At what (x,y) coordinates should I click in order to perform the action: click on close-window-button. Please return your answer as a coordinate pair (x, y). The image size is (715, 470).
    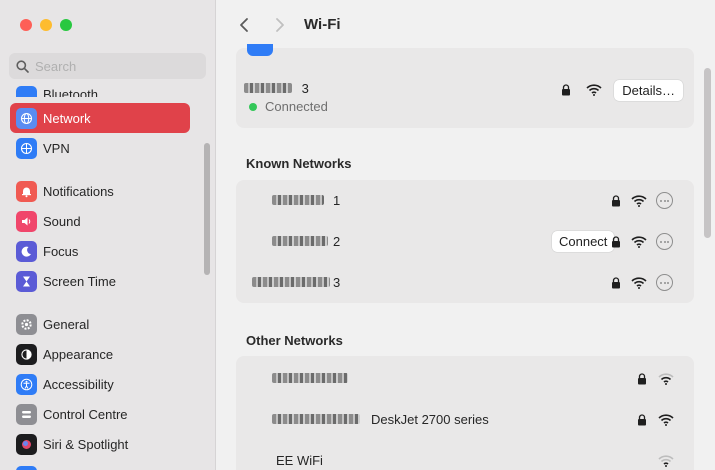
    Looking at the image, I should click on (26, 25).